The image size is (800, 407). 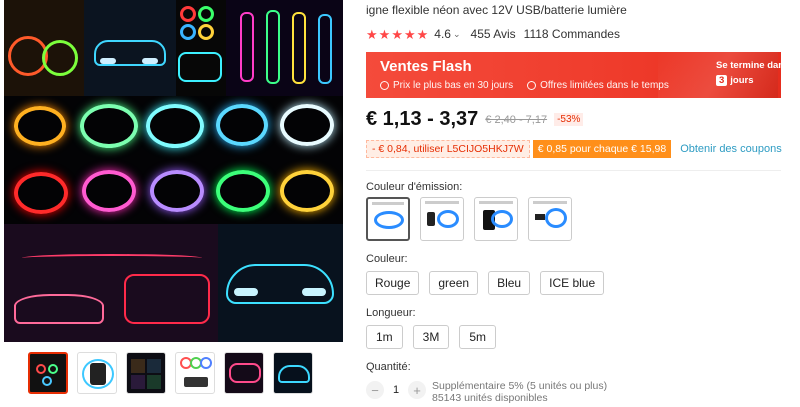 What do you see at coordinates (478, 337) in the screenshot?
I see `length-option-5m: 5m` at bounding box center [478, 337].